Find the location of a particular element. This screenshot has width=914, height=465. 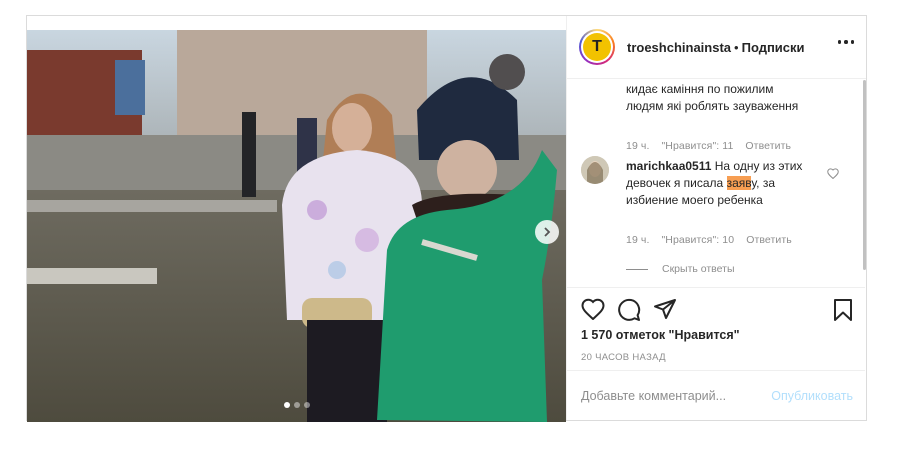

publish-button: Опубликовать is located at coordinates (812, 396).